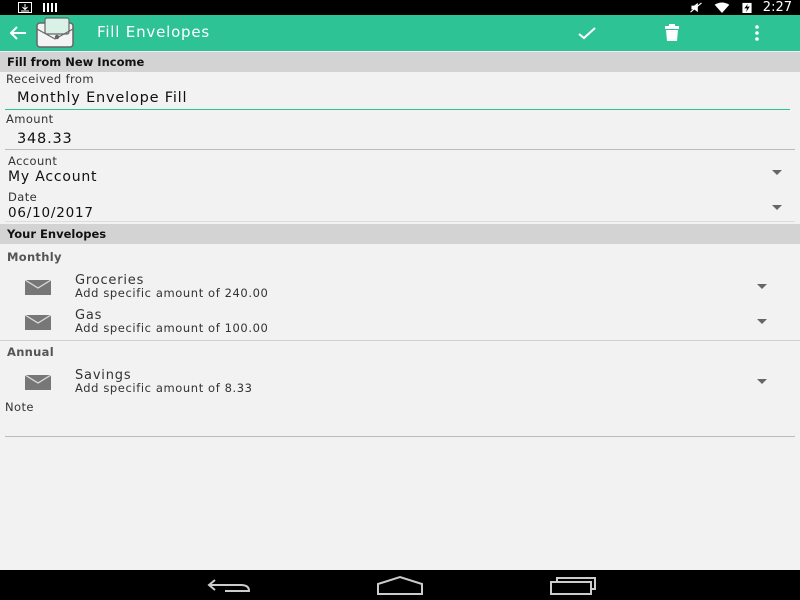  Describe the element at coordinates (400, 138) in the screenshot. I see `amount-input: 348.33` at that location.